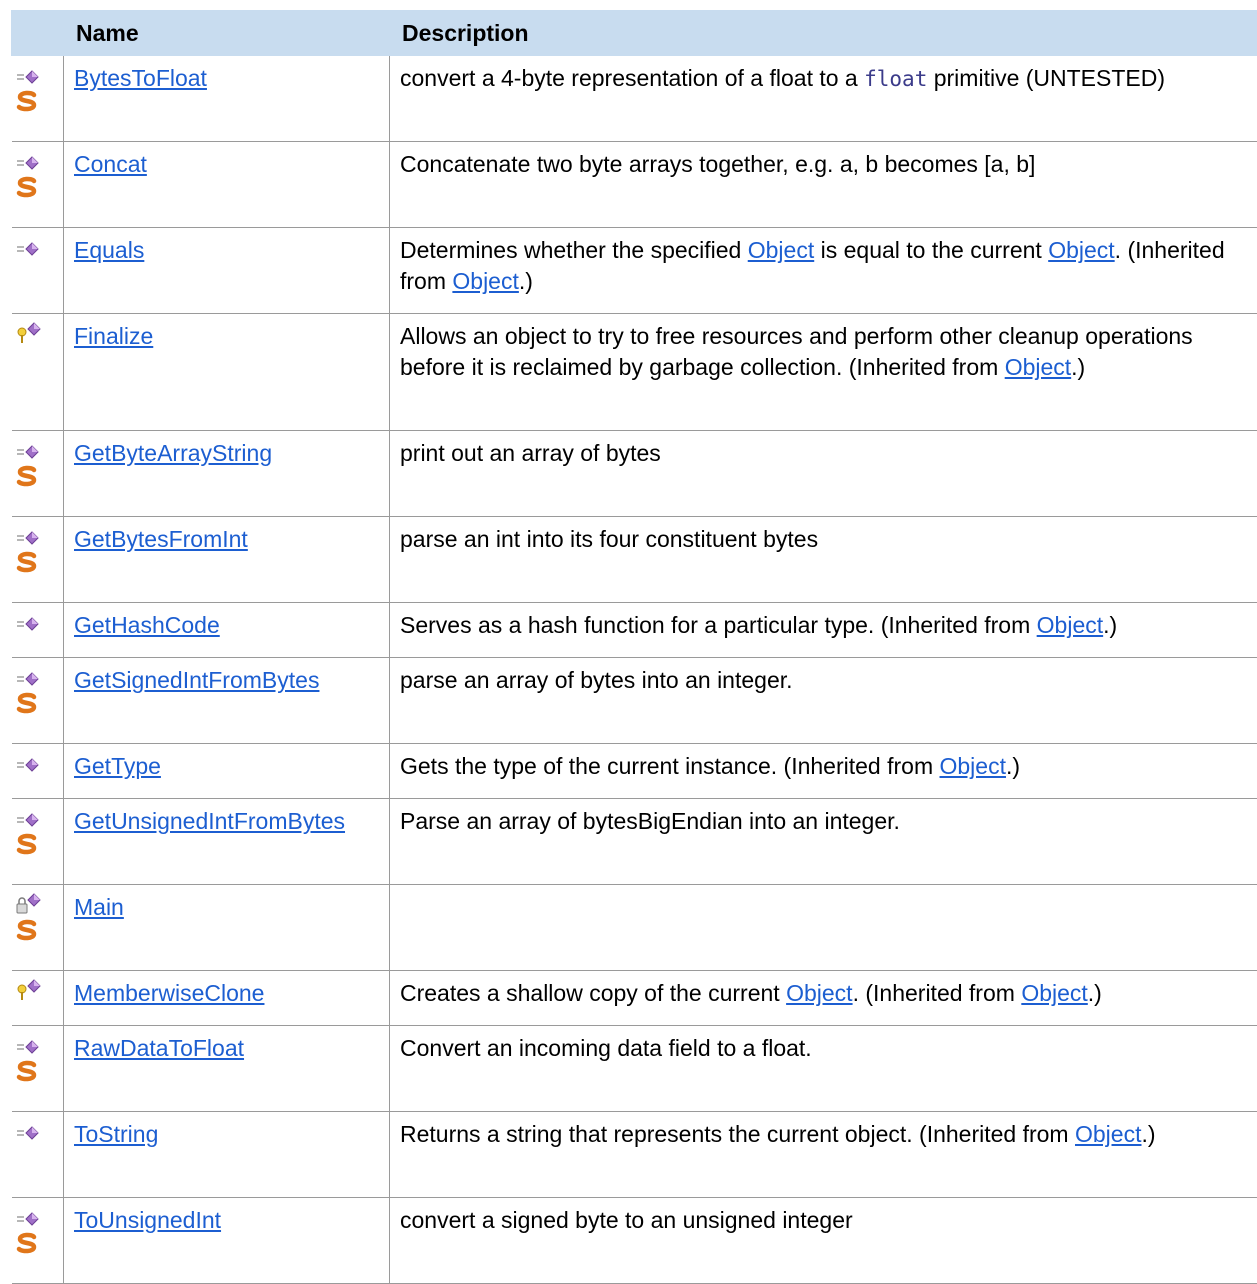 The width and height of the screenshot is (1257, 1284). I want to click on member-name-link: Concat, so click(110, 164).